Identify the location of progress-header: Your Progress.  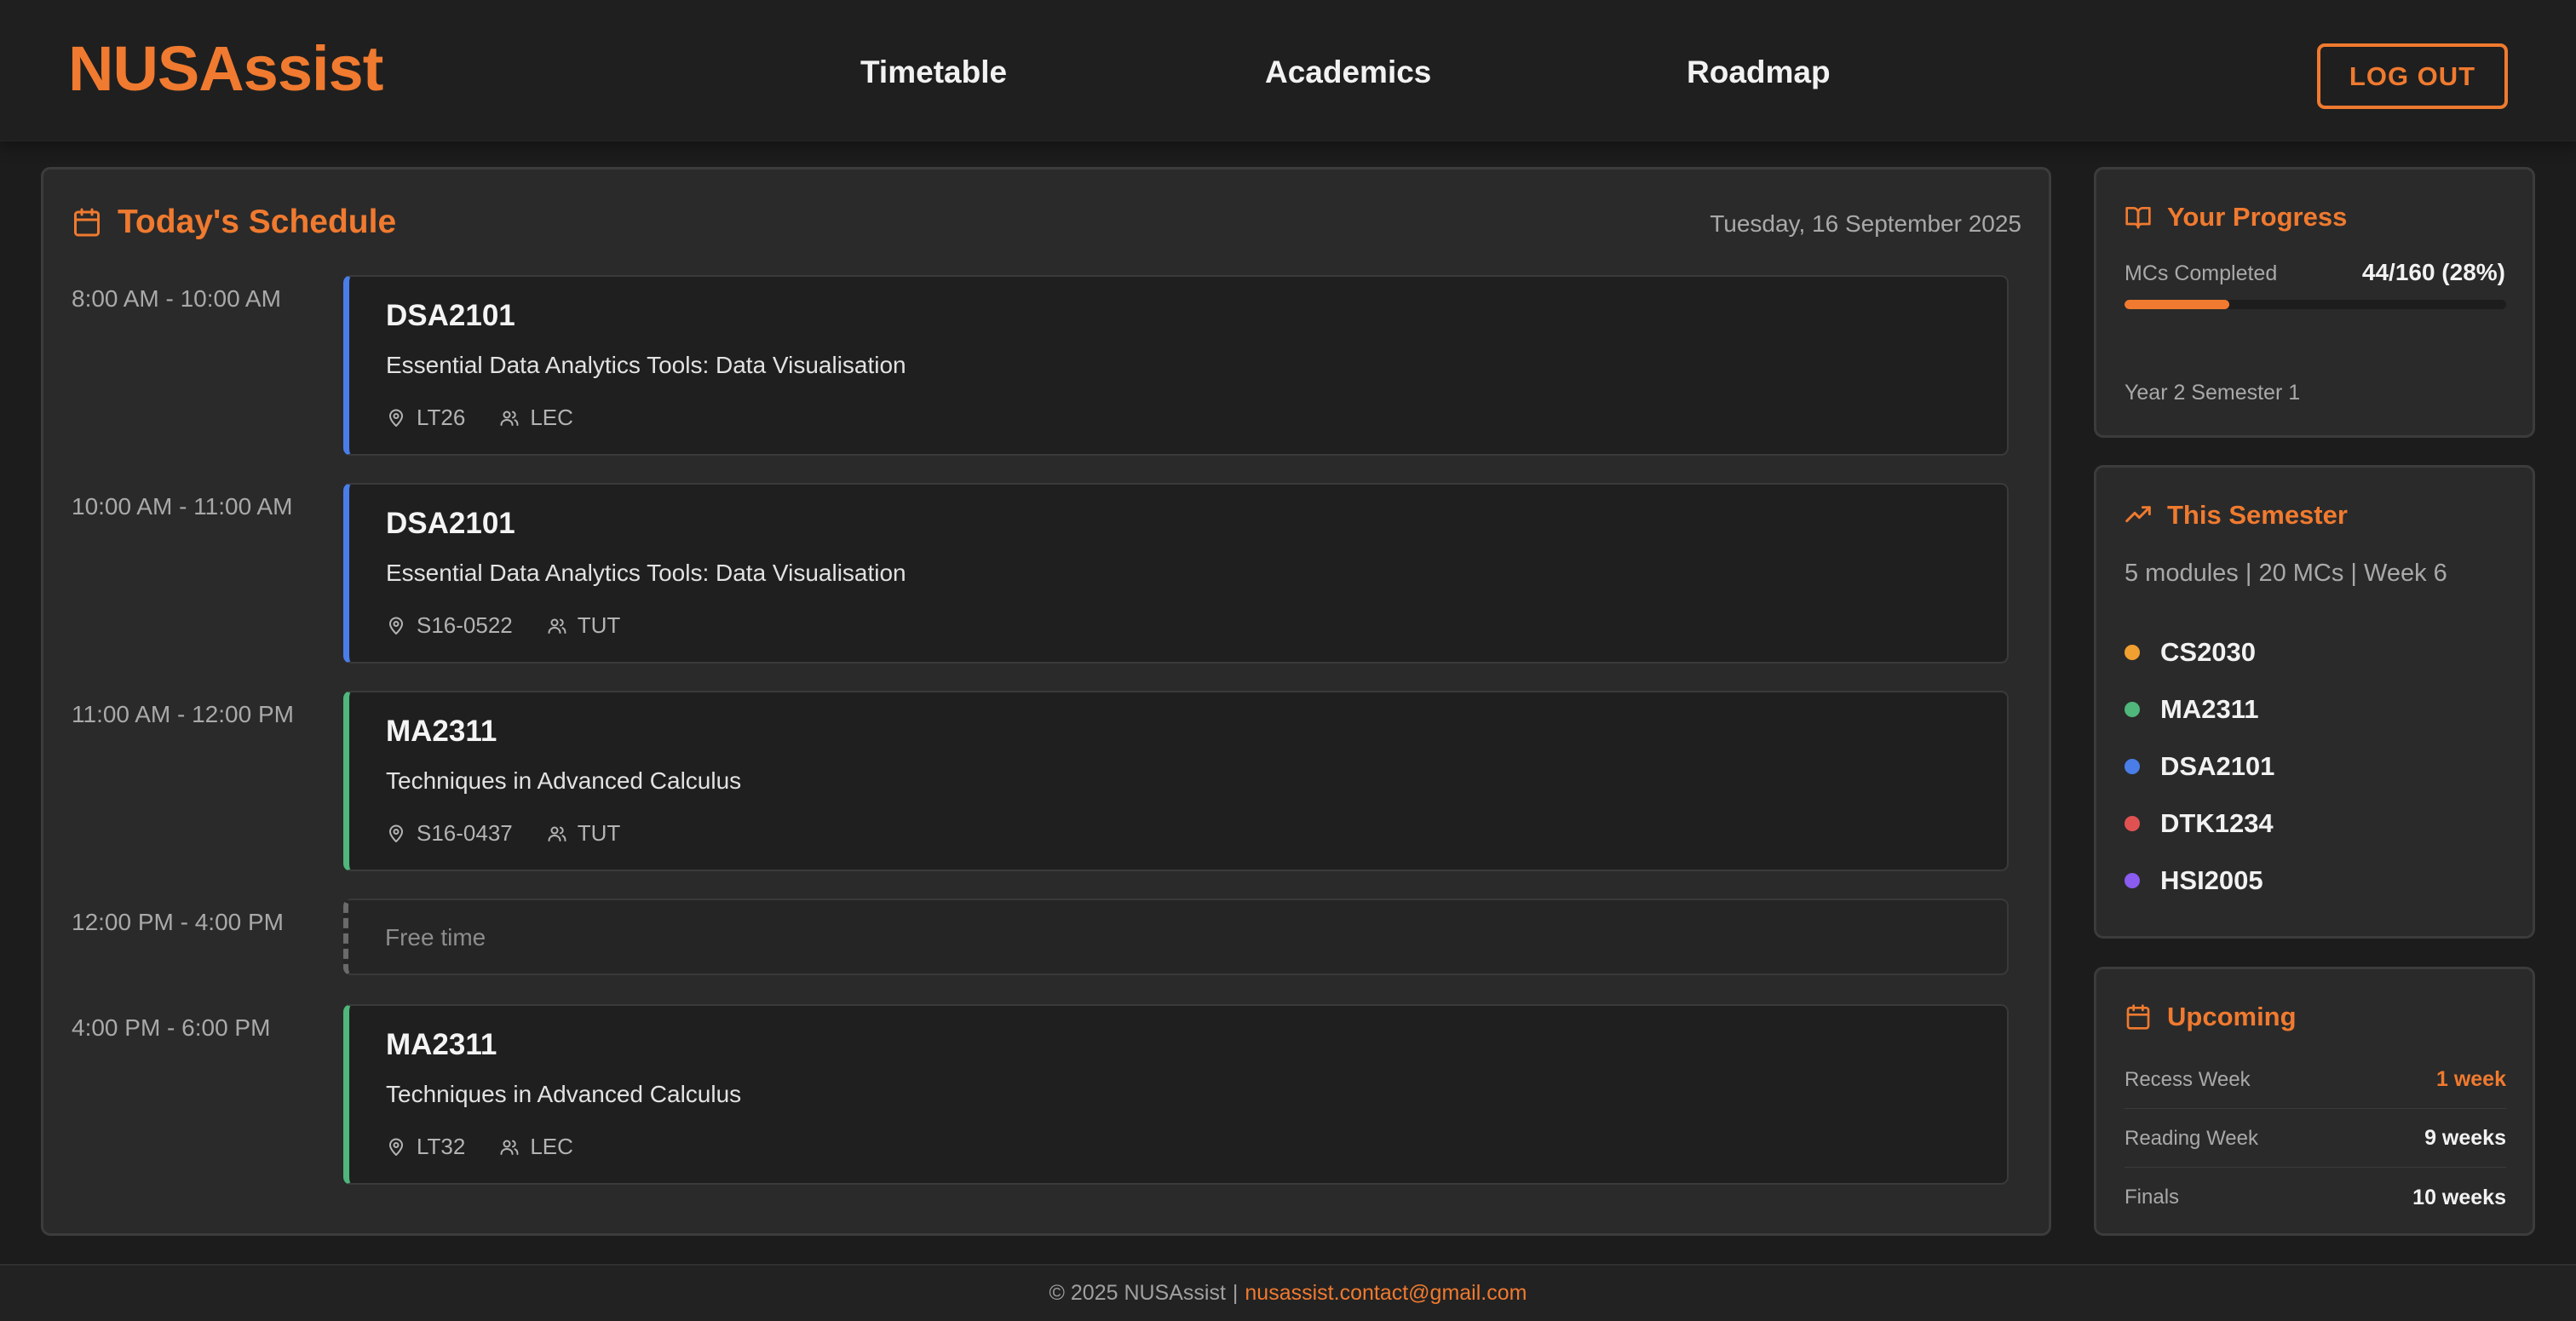
(2236, 217).